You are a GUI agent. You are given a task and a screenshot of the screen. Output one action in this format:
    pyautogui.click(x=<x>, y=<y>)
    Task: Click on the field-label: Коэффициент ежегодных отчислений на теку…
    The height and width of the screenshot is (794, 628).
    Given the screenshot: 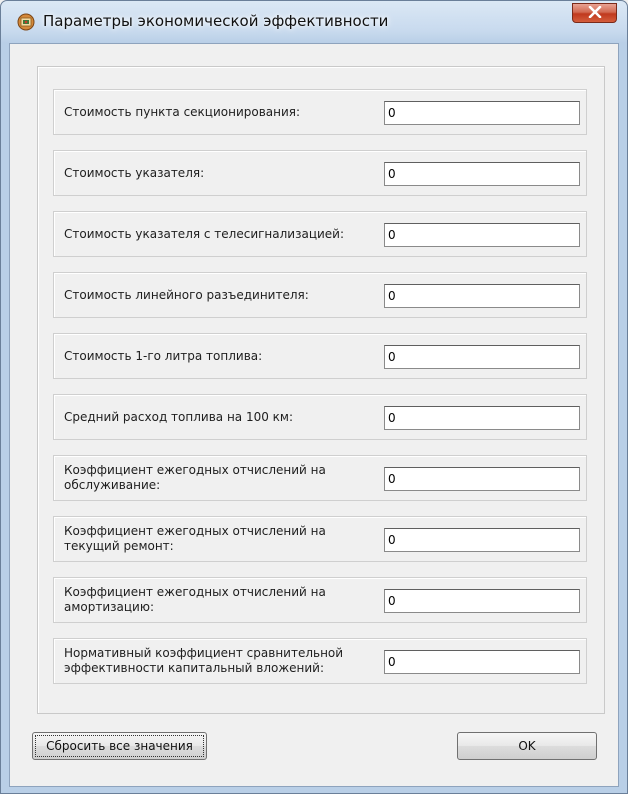 What is the action you would take?
    pyautogui.click(x=195, y=538)
    